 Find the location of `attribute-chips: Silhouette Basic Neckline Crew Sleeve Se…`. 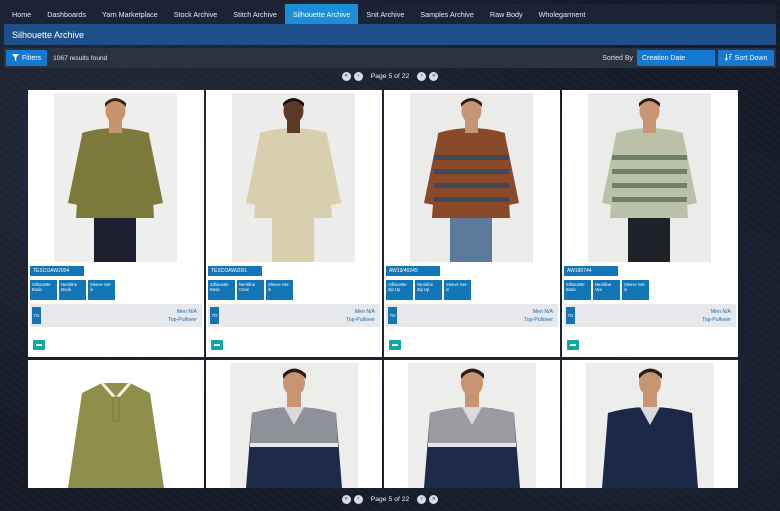

attribute-chips: Silhouette Basic Neckline Crew Sleeve Se… is located at coordinates (250, 290).